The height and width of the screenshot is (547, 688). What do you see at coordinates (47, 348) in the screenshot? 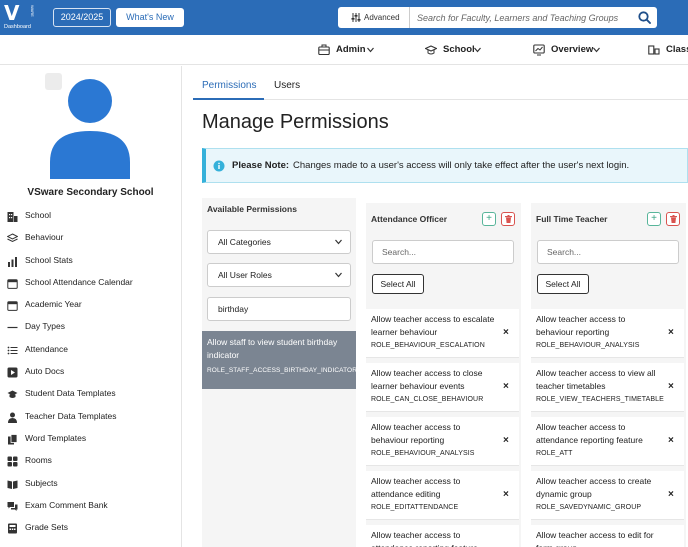
I see `sidebar-item-label: Attendance` at bounding box center [47, 348].